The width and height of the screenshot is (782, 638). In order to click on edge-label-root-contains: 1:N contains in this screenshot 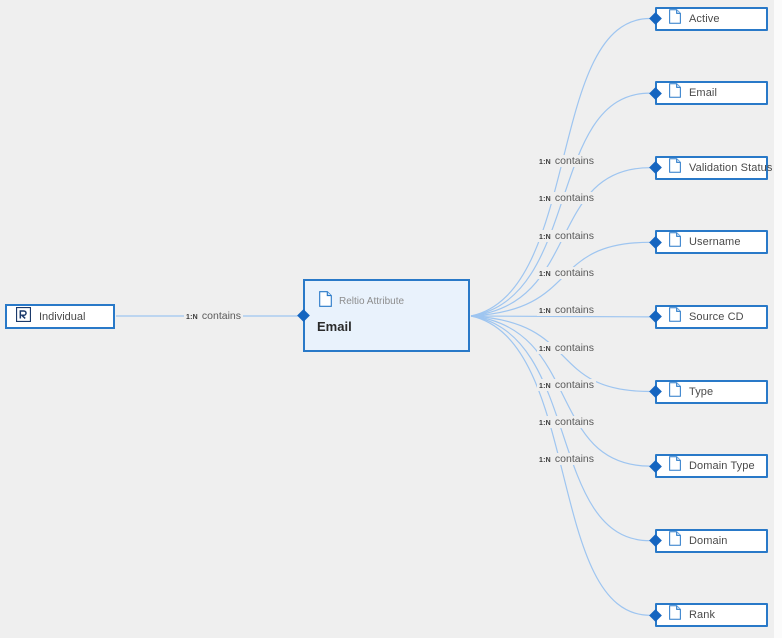, I will do `click(213, 316)`.